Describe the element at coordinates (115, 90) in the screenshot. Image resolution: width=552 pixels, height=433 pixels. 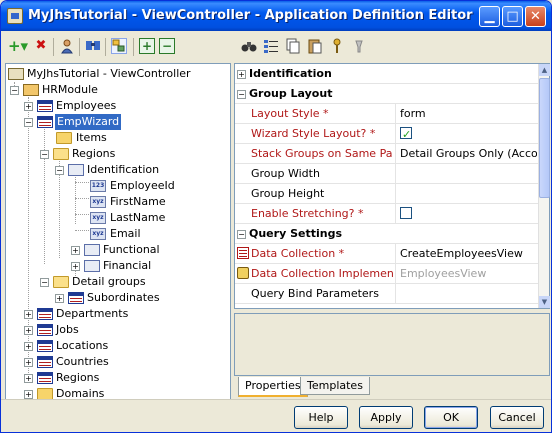
I see `tree-node-hrmodule: − HRModule` at that location.